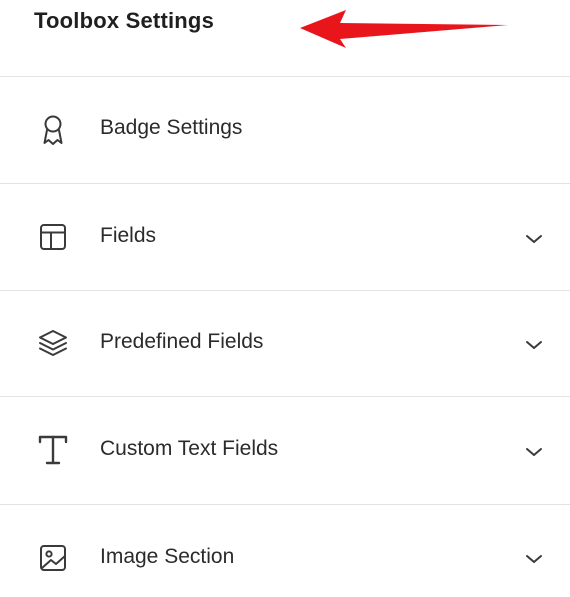 The height and width of the screenshot is (597, 570). What do you see at coordinates (53, 558) in the screenshot?
I see `image-icon` at bounding box center [53, 558].